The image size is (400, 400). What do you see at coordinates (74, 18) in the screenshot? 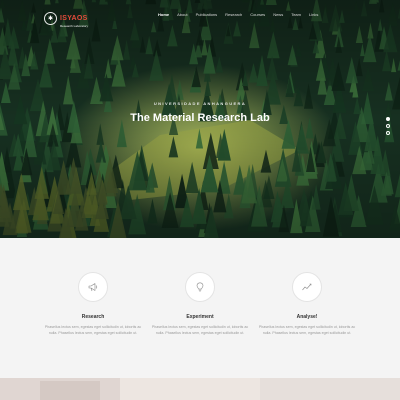
I see `brand-name: ISYAOS` at bounding box center [74, 18].